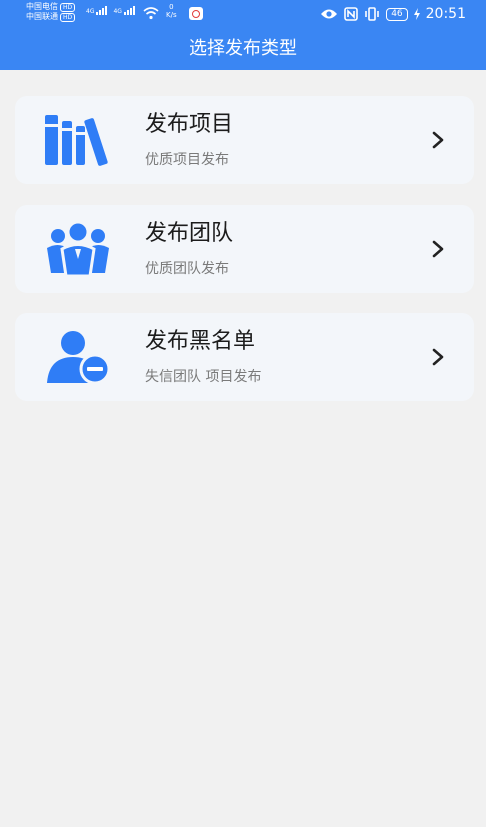 This screenshot has width=486, height=827. I want to click on battery-icon: 46, so click(397, 14).